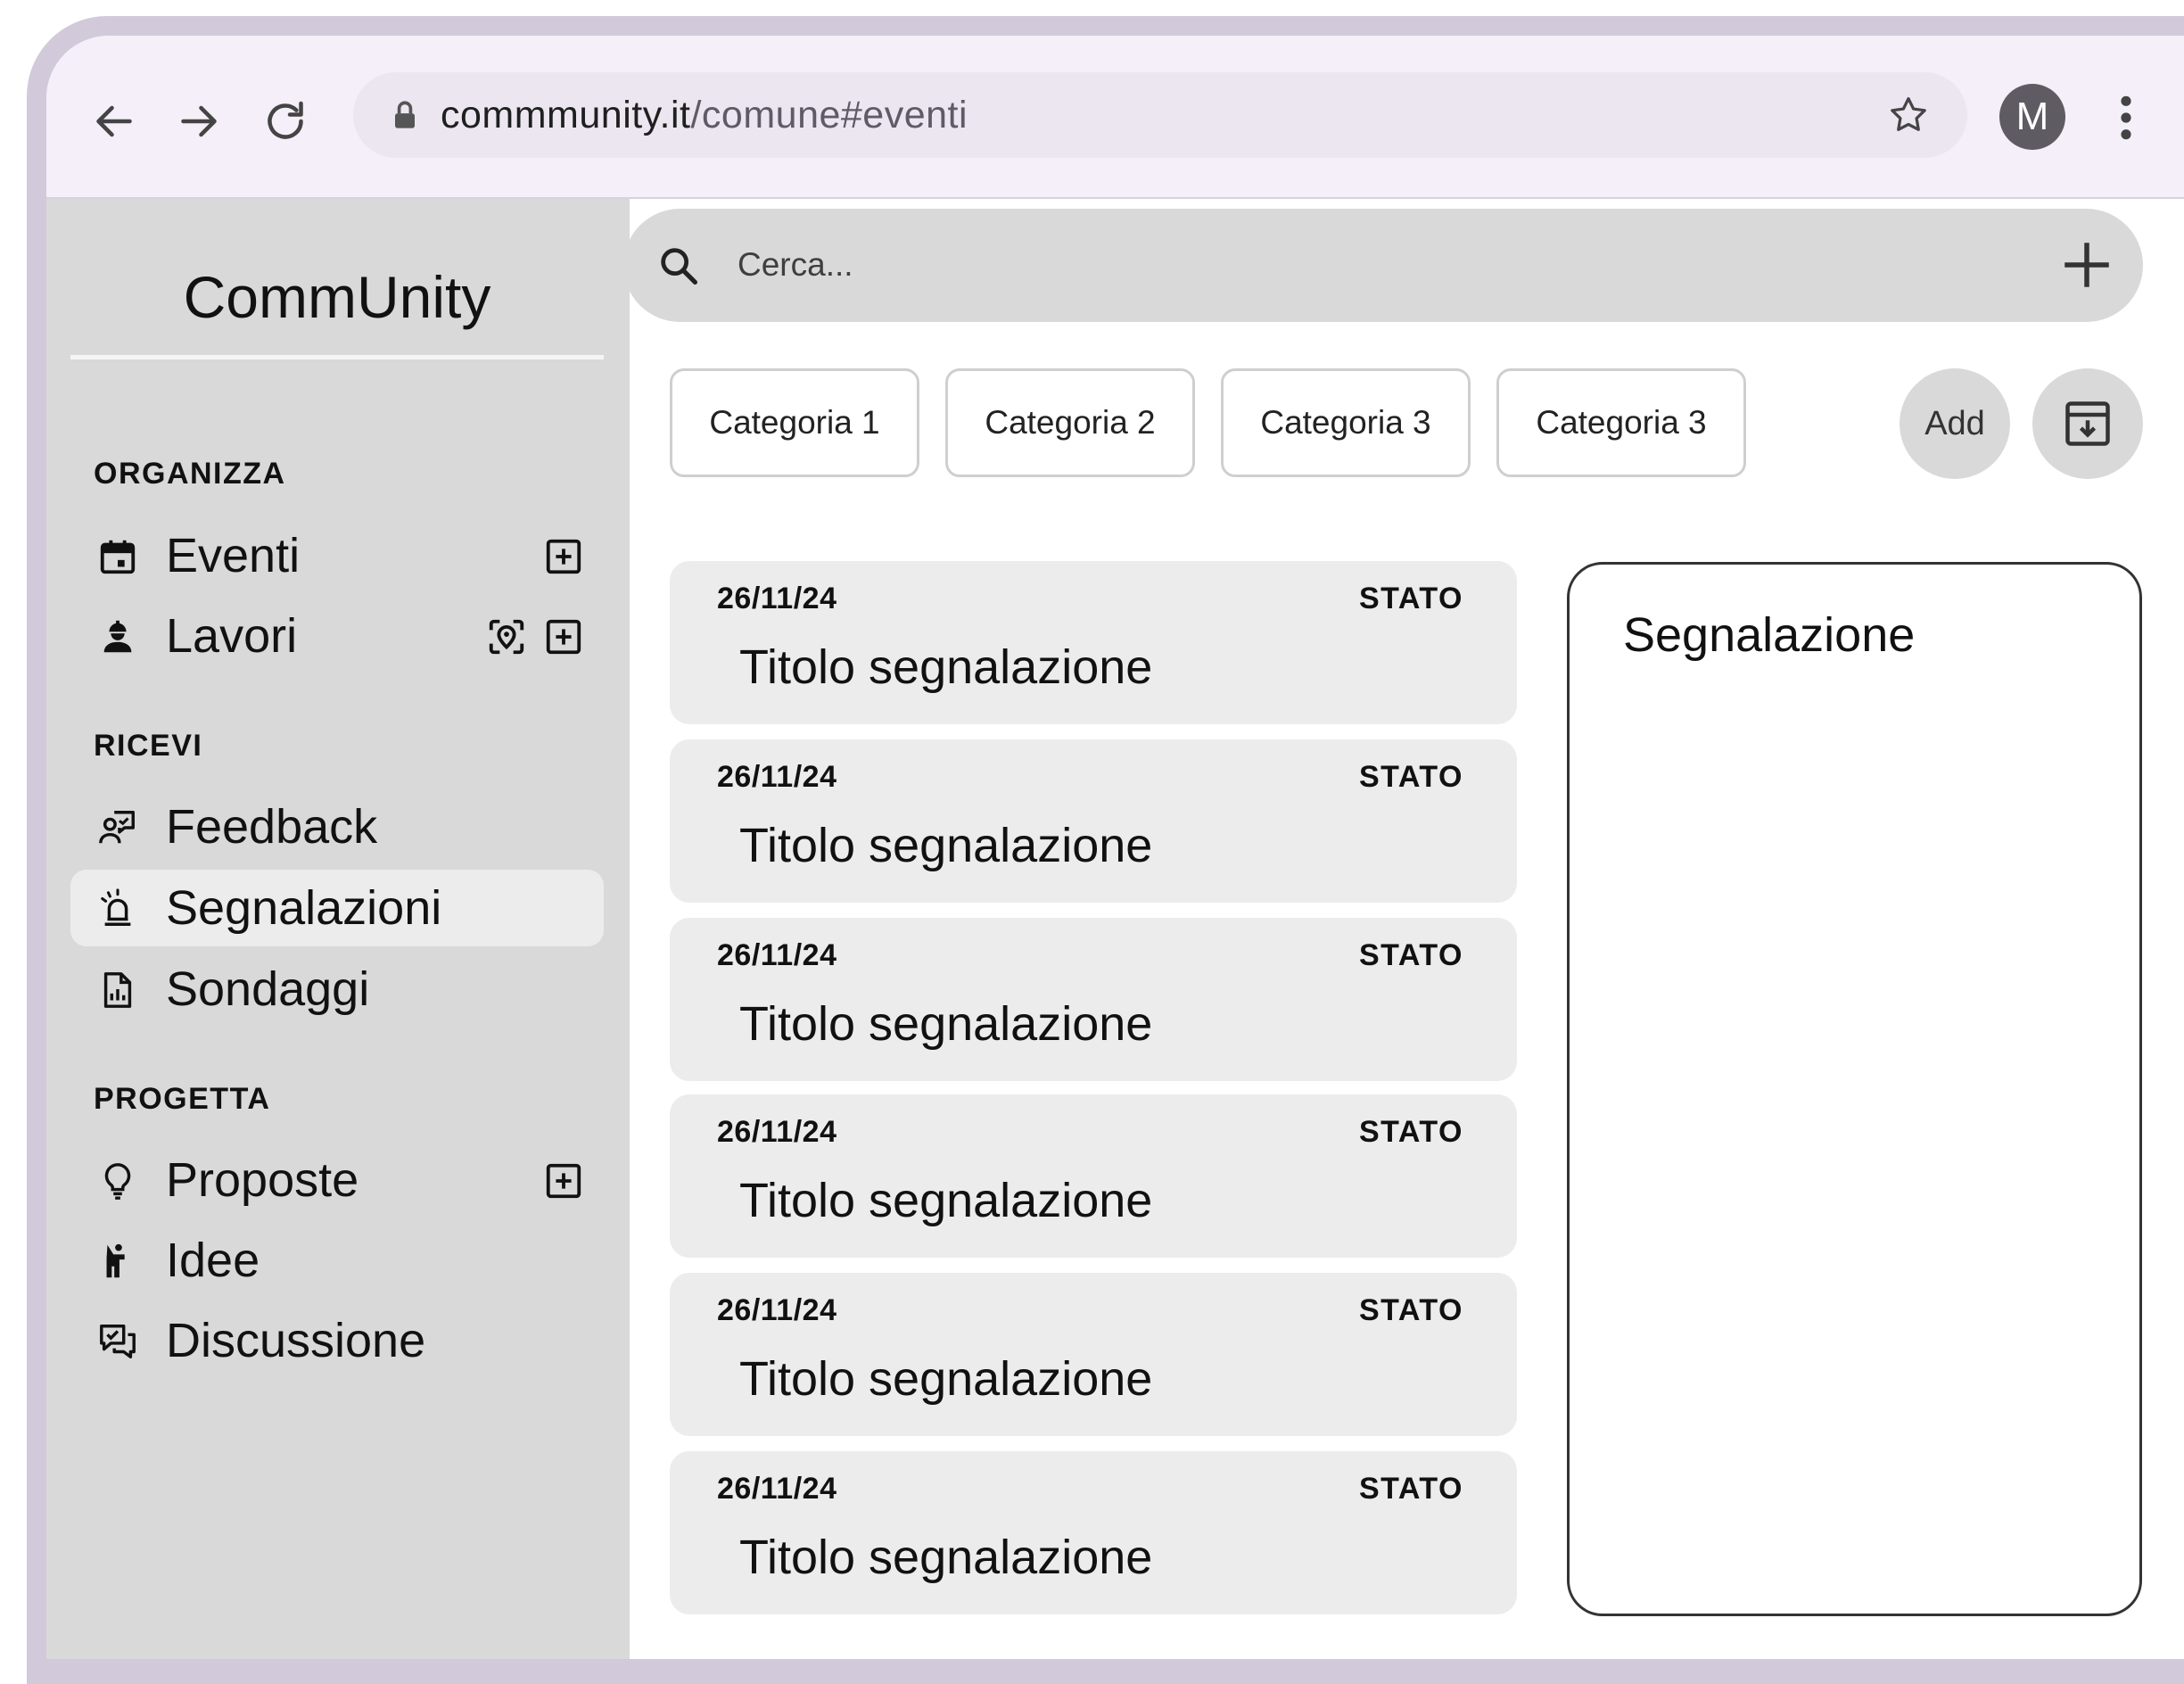 The height and width of the screenshot is (1684, 2184). I want to click on url-host: commmunity.it, so click(566, 115).